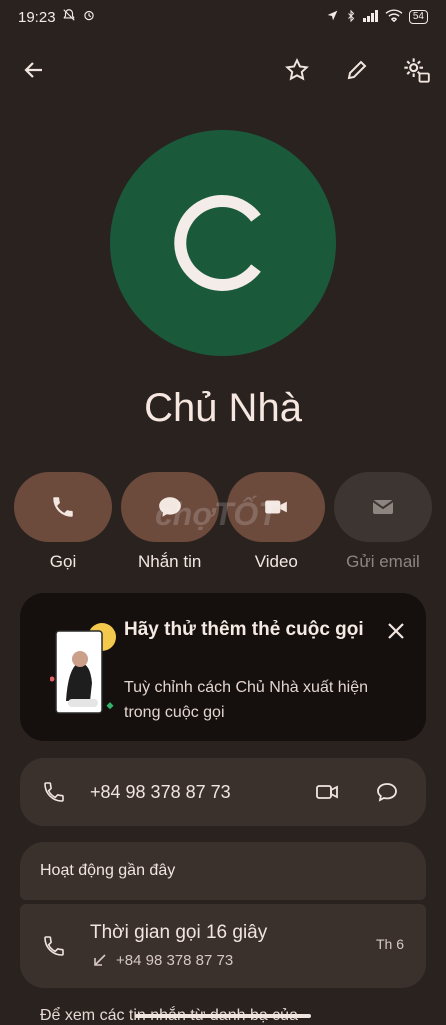 This screenshot has height=1025, width=446. I want to click on phone-number: +84 98 378 87 73, so click(160, 792).